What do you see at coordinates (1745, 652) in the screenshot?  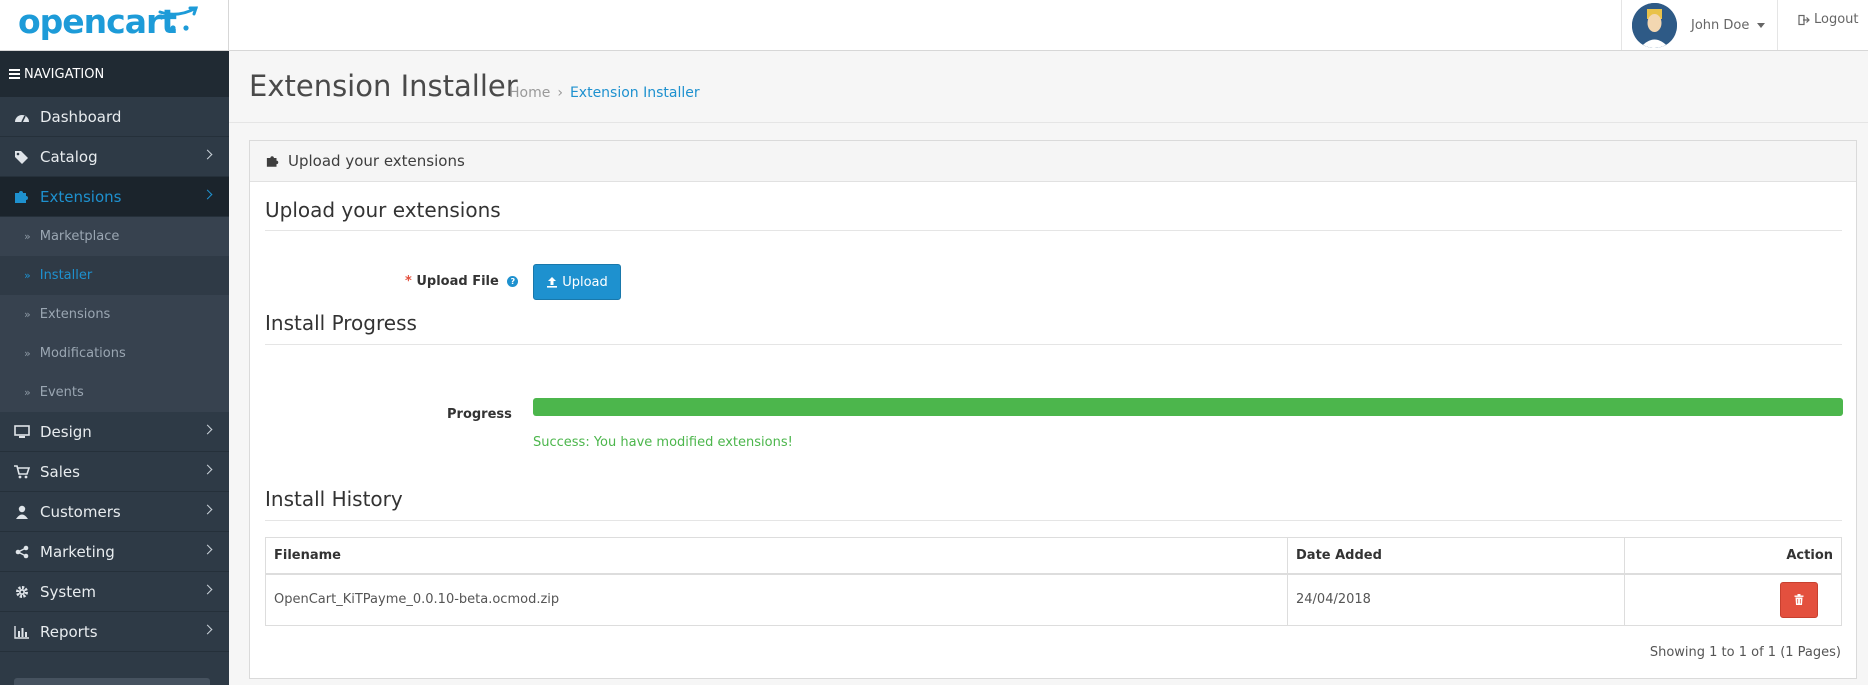 I see `pagination-info: Showing 1 to 1 of 1 (1 Pages)` at bounding box center [1745, 652].